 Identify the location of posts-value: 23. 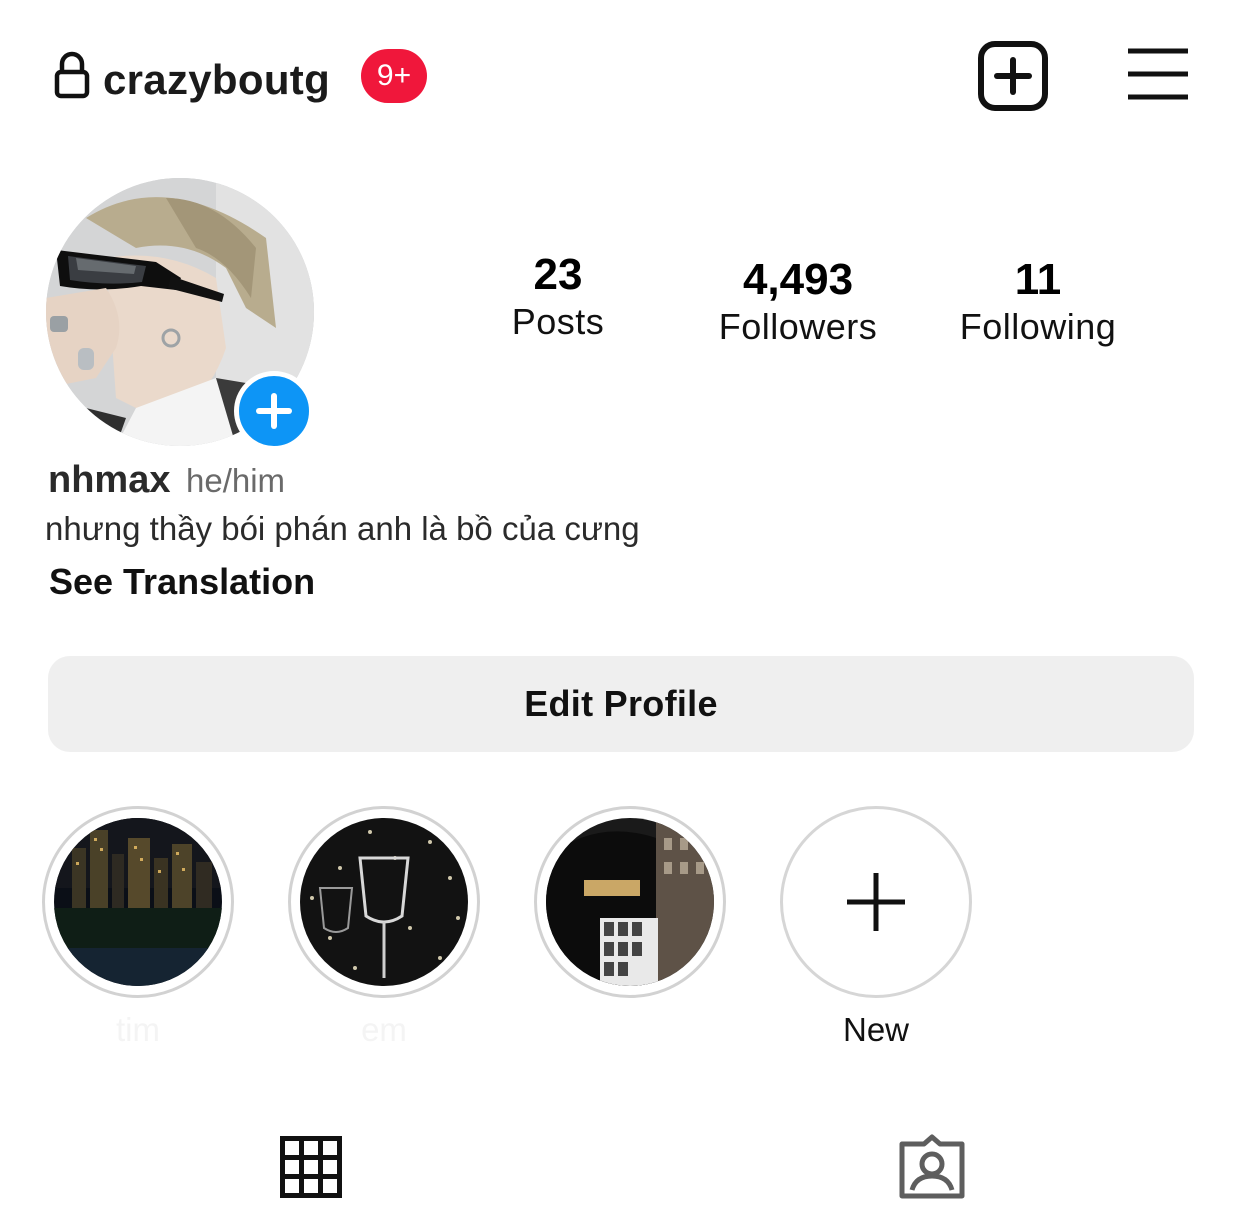
(558, 274).